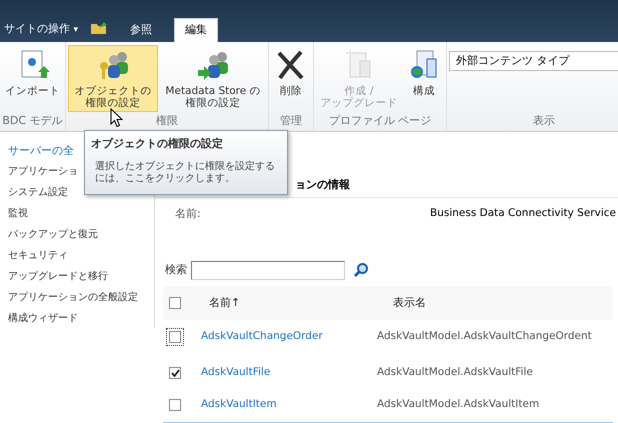 This screenshot has width=618, height=423. I want to click on nav-link-item: 構成ウィザード, so click(77, 318).